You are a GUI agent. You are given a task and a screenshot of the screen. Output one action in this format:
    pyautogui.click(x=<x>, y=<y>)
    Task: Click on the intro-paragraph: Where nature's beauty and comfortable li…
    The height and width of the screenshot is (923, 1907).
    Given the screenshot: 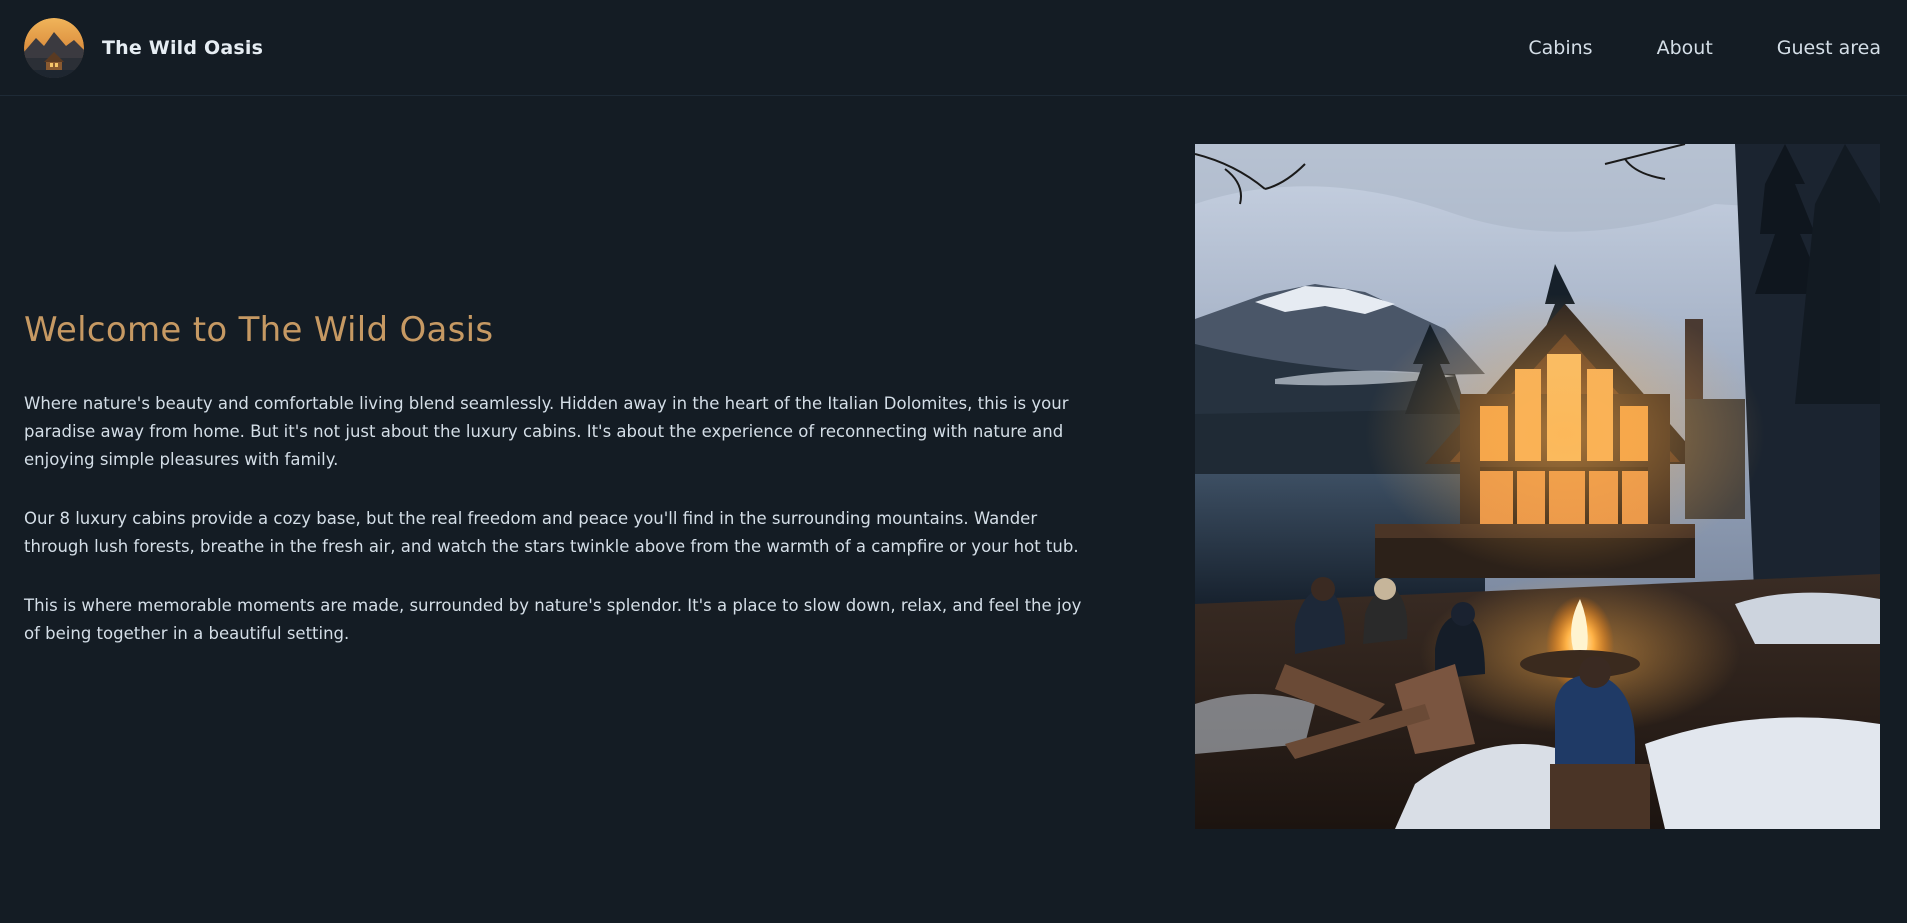 What is the action you would take?
    pyautogui.click(x=546, y=431)
    